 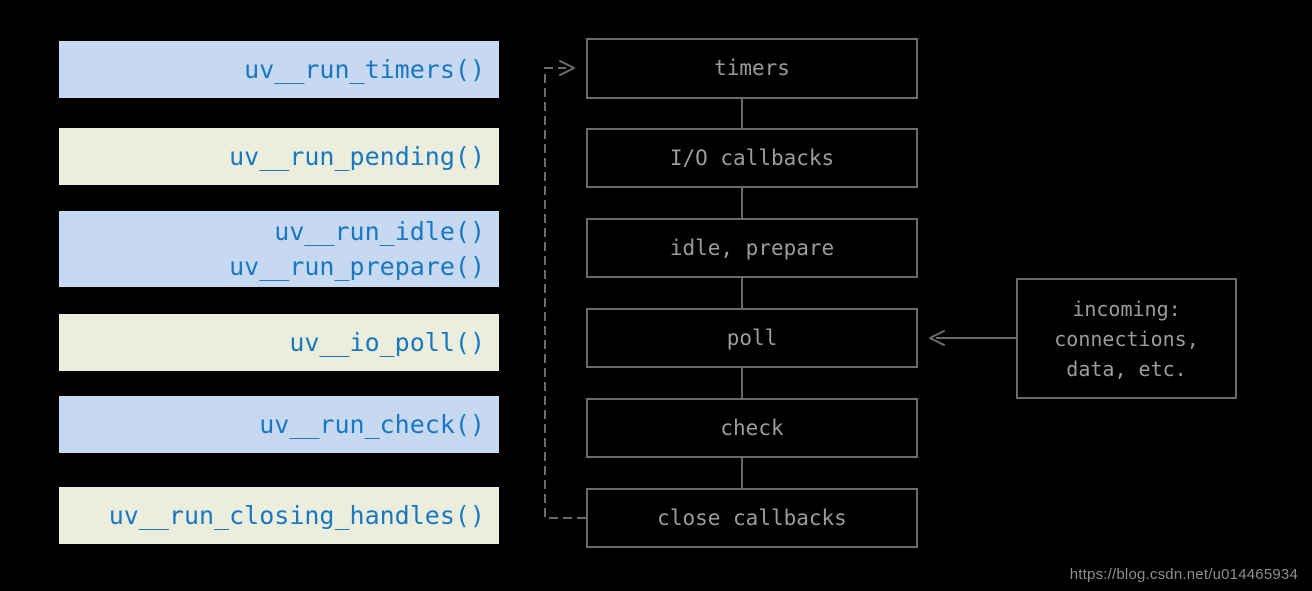 I want to click on phase-label: idle, prepare, so click(x=752, y=247).